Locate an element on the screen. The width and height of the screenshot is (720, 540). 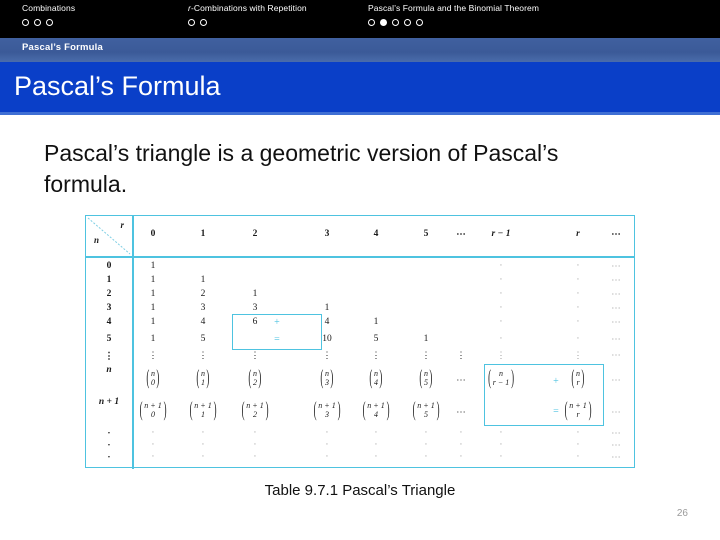
table-row-label: 4 is located at coordinates (109, 322).